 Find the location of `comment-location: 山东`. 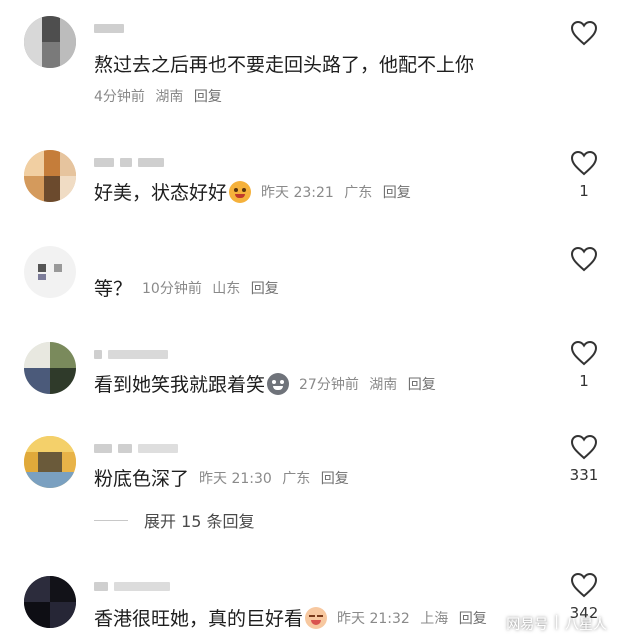

comment-location: 山东 is located at coordinates (226, 288).